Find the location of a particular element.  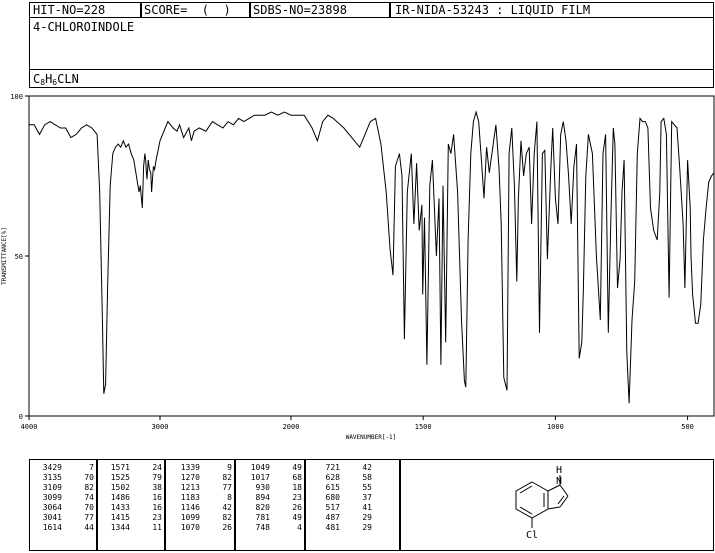

peak-wavenumber: 748 is located at coordinates (262, 527).